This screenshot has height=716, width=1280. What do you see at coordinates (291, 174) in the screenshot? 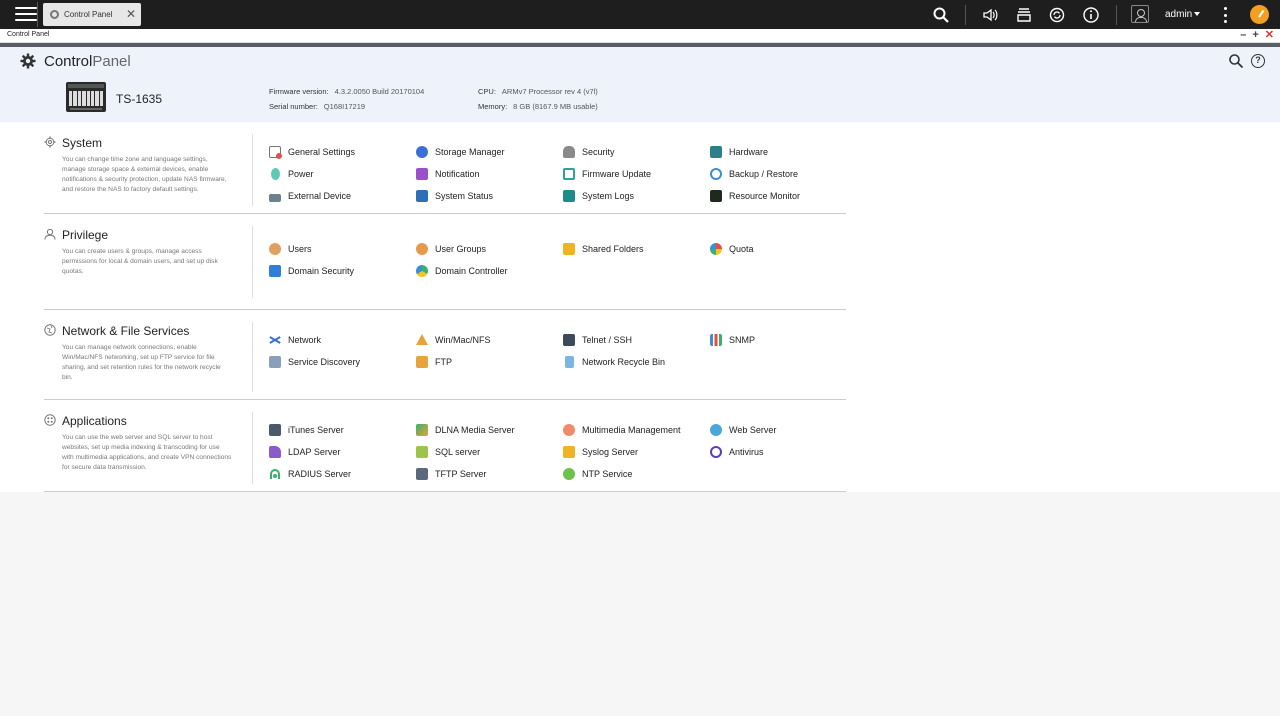
I see `power-item: Power` at bounding box center [291, 174].